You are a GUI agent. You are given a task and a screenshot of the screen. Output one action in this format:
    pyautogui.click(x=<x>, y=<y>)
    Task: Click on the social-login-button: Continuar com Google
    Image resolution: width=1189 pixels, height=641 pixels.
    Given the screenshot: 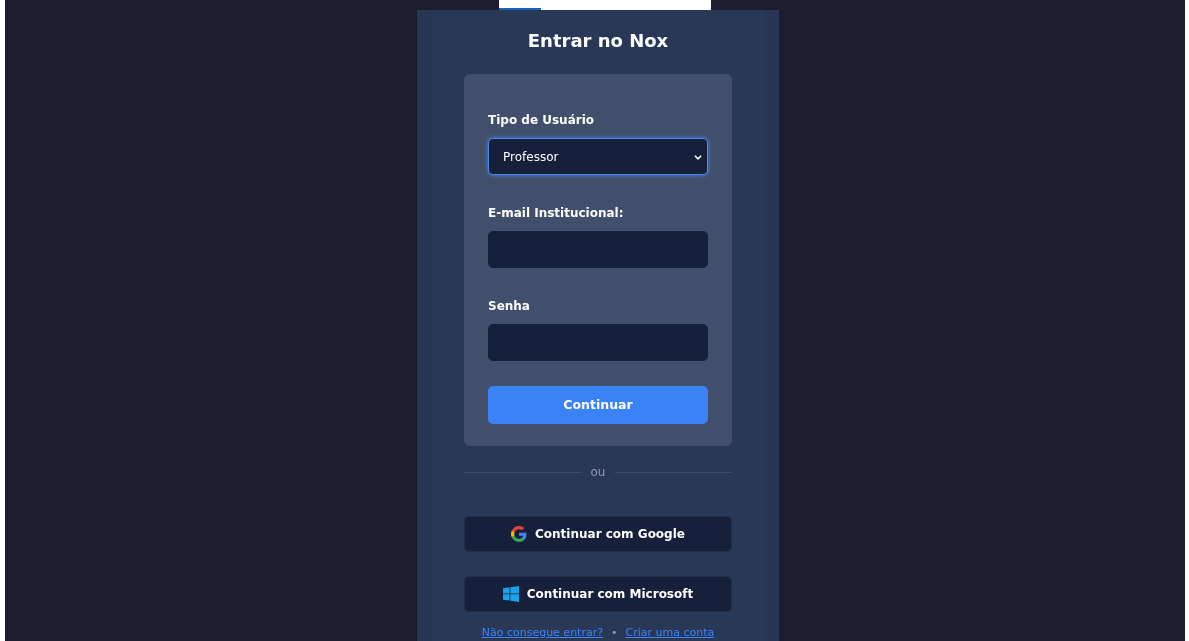 What is the action you would take?
    pyautogui.click(x=598, y=534)
    